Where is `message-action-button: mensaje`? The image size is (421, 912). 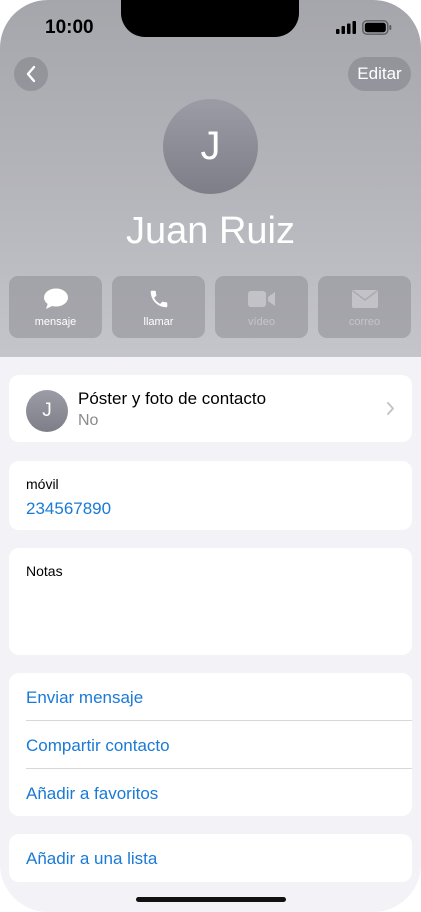
message-action-button: mensaje is located at coordinates (55, 307).